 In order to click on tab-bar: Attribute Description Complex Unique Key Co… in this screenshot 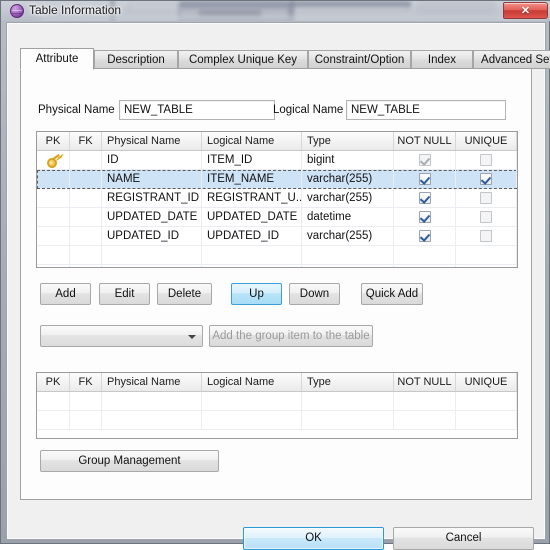, I will do `click(285, 59)`.